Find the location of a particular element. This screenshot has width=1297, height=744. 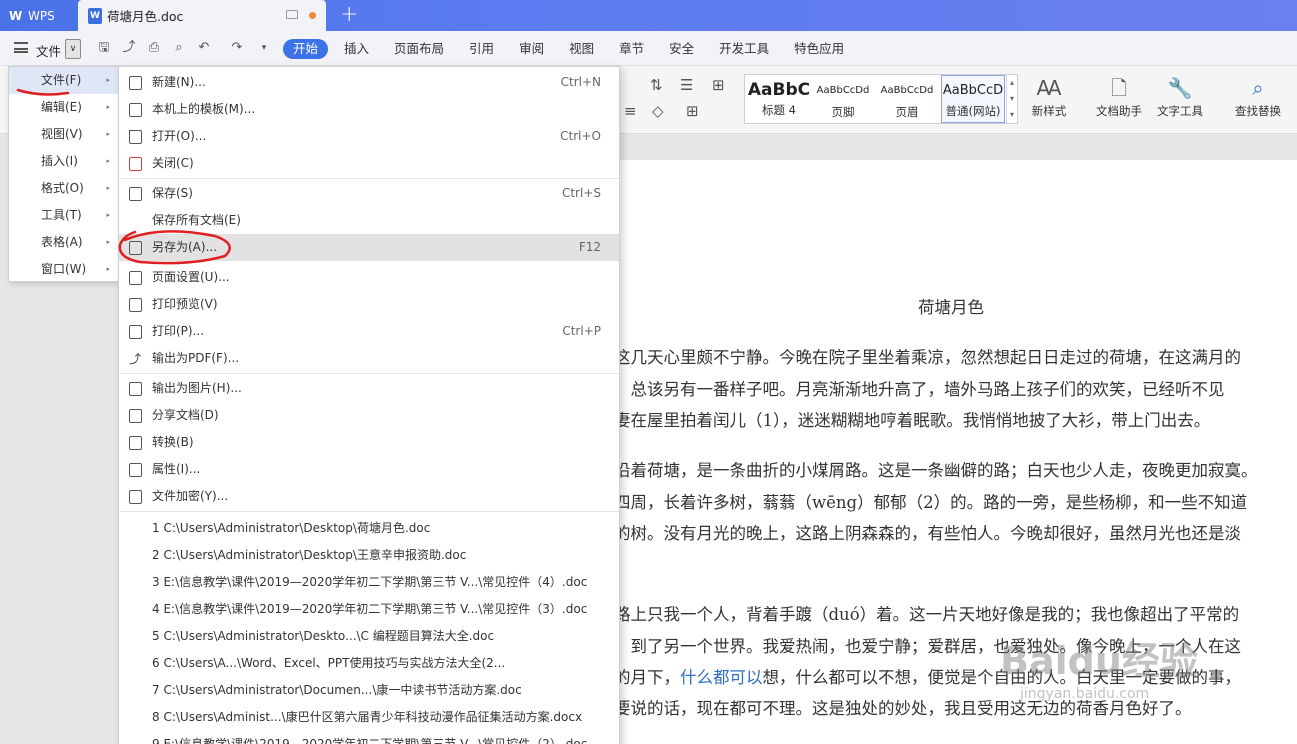

export-pdf-icon: ⤴ is located at coordinates (129, 48).